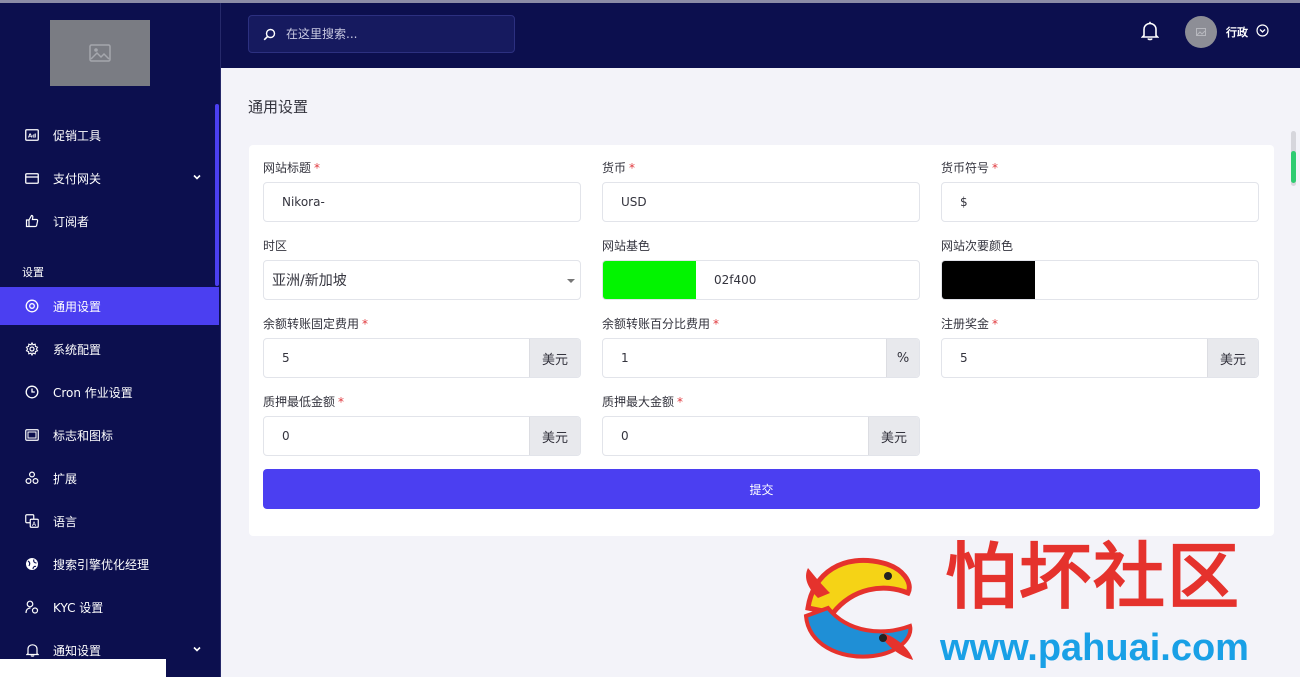 Image resolution: width=1300 pixels, height=677 pixels. I want to click on stake-min-input, so click(396, 436).